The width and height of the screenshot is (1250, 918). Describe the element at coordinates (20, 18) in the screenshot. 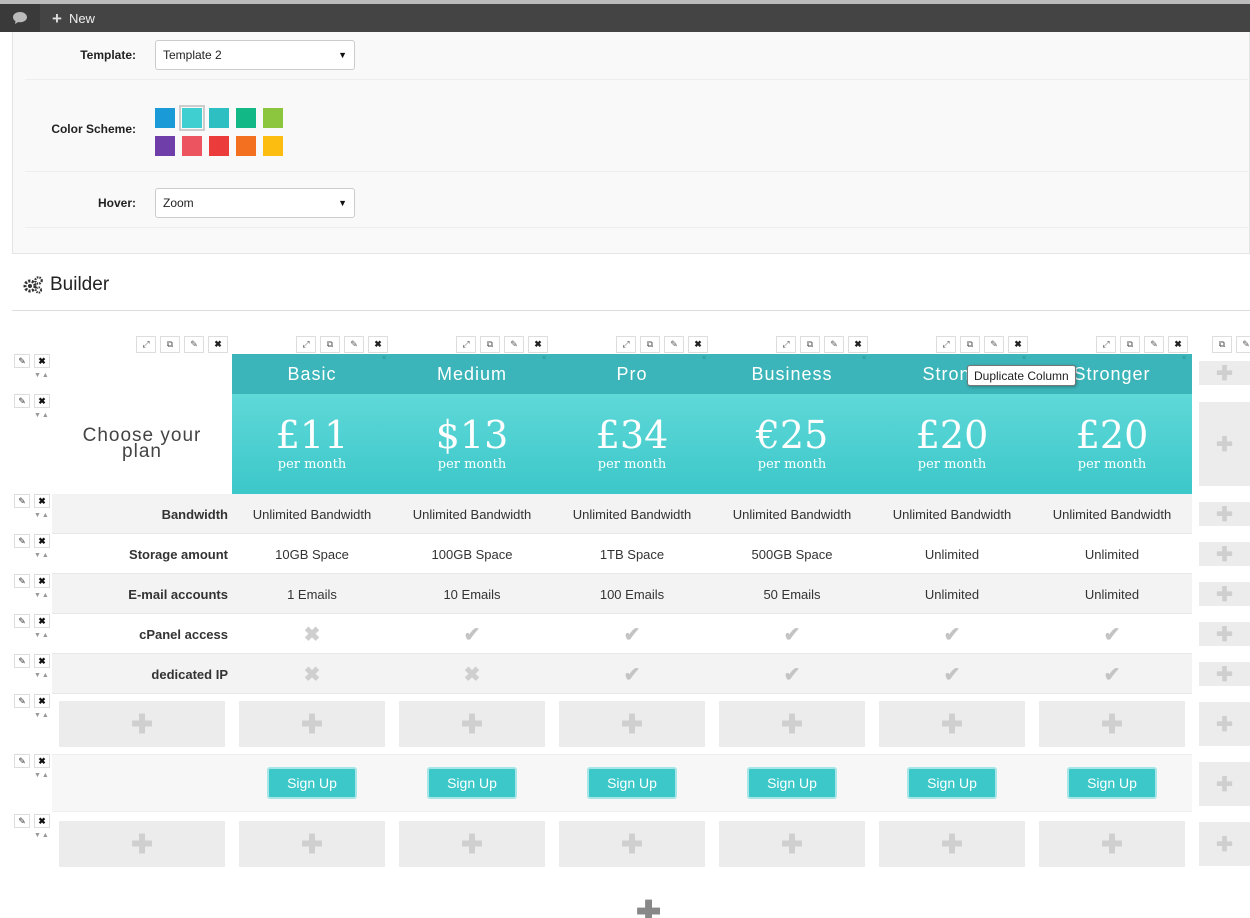

I see `comments-icon` at that location.